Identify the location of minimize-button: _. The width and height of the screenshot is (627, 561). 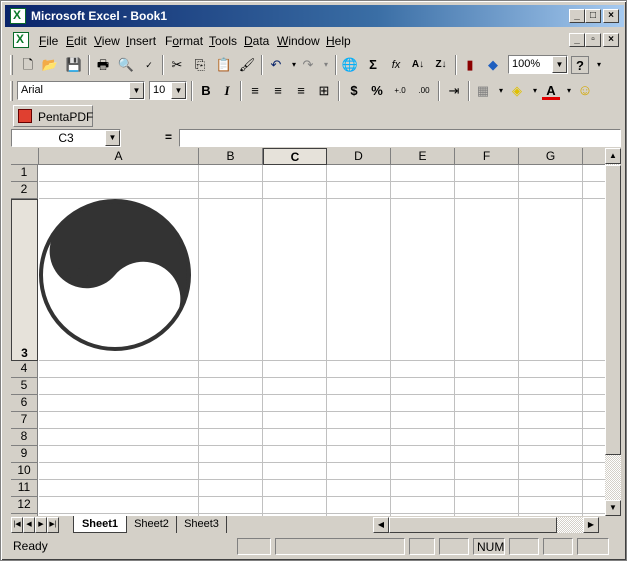
(577, 16).